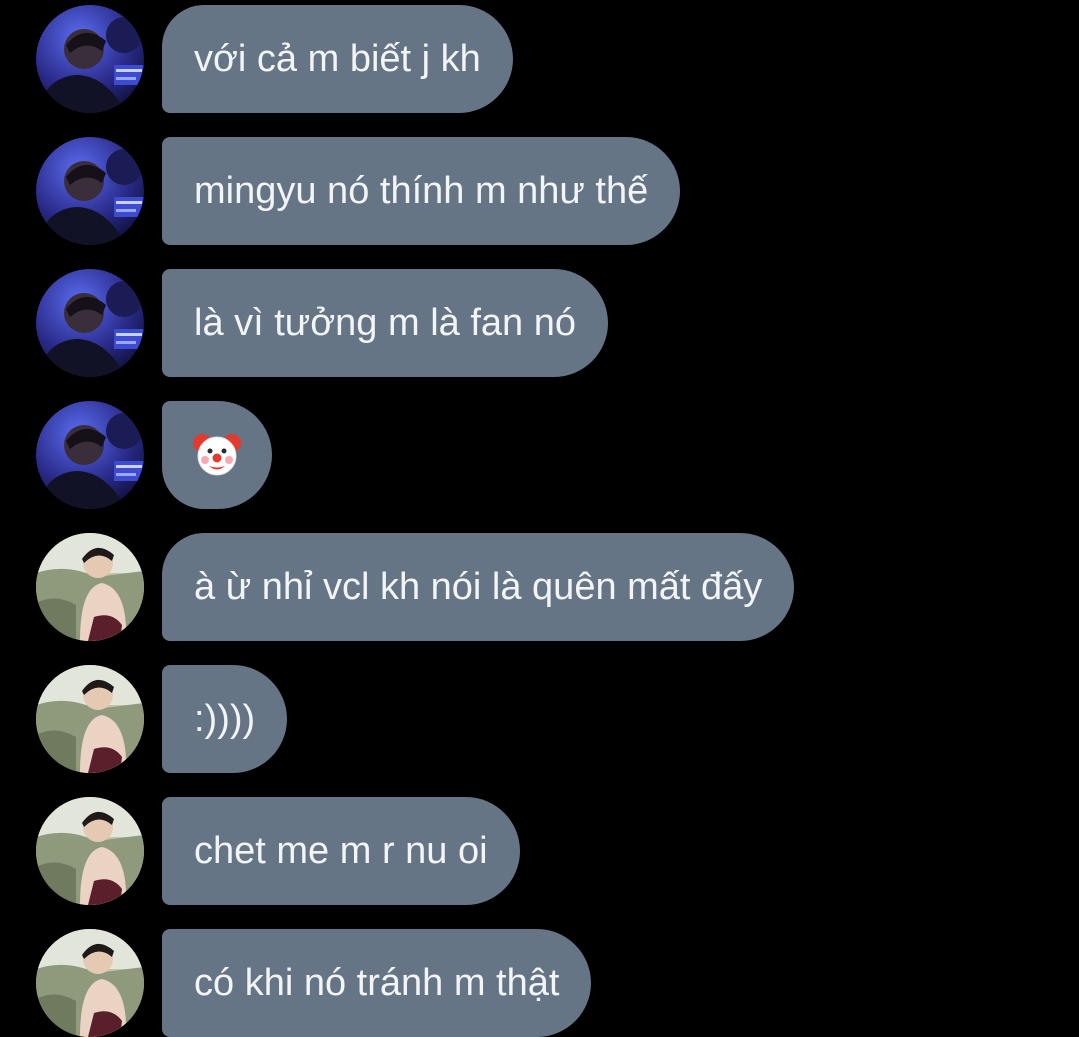 The image size is (1079, 1037). I want to click on message-text: :)))), so click(225, 719).